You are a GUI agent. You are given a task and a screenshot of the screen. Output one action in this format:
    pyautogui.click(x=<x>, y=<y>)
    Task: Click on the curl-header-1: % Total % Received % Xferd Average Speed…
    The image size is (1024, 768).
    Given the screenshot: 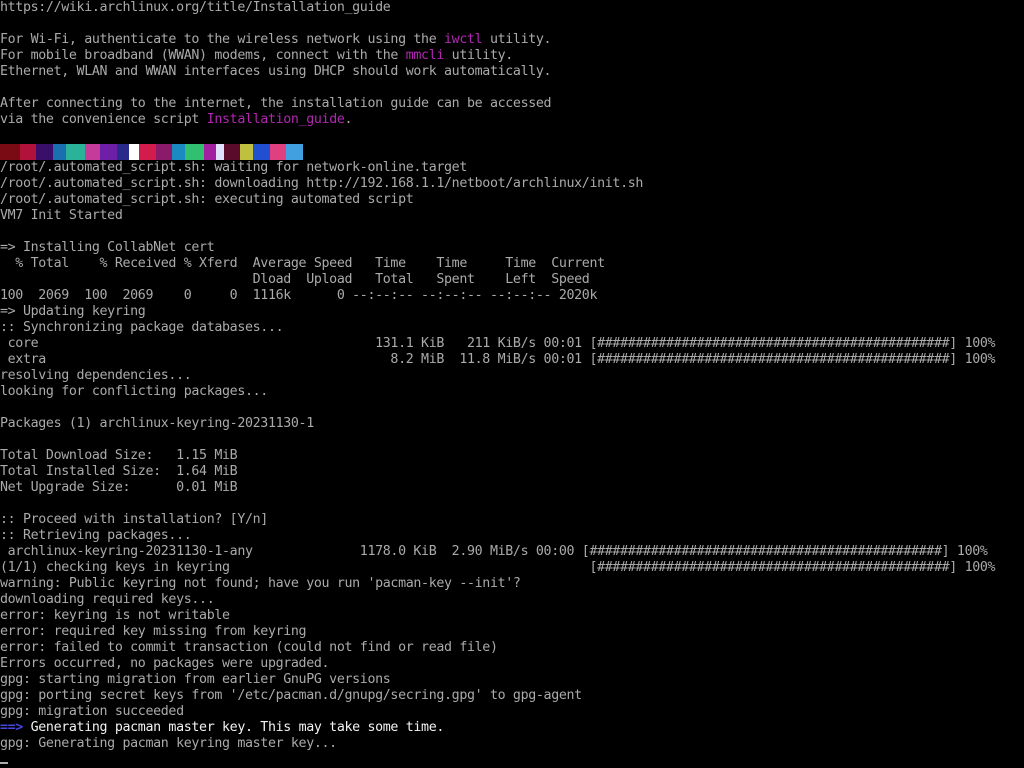 What is the action you would take?
    pyautogui.click(x=302, y=263)
    